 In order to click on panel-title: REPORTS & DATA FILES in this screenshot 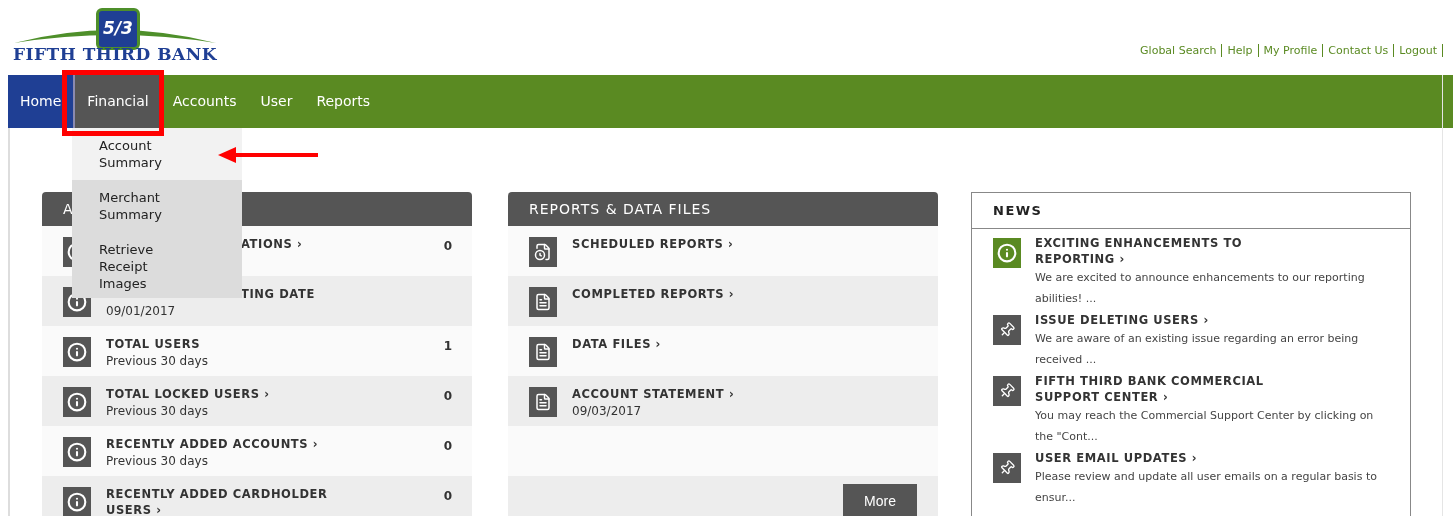, I will do `click(620, 209)`.